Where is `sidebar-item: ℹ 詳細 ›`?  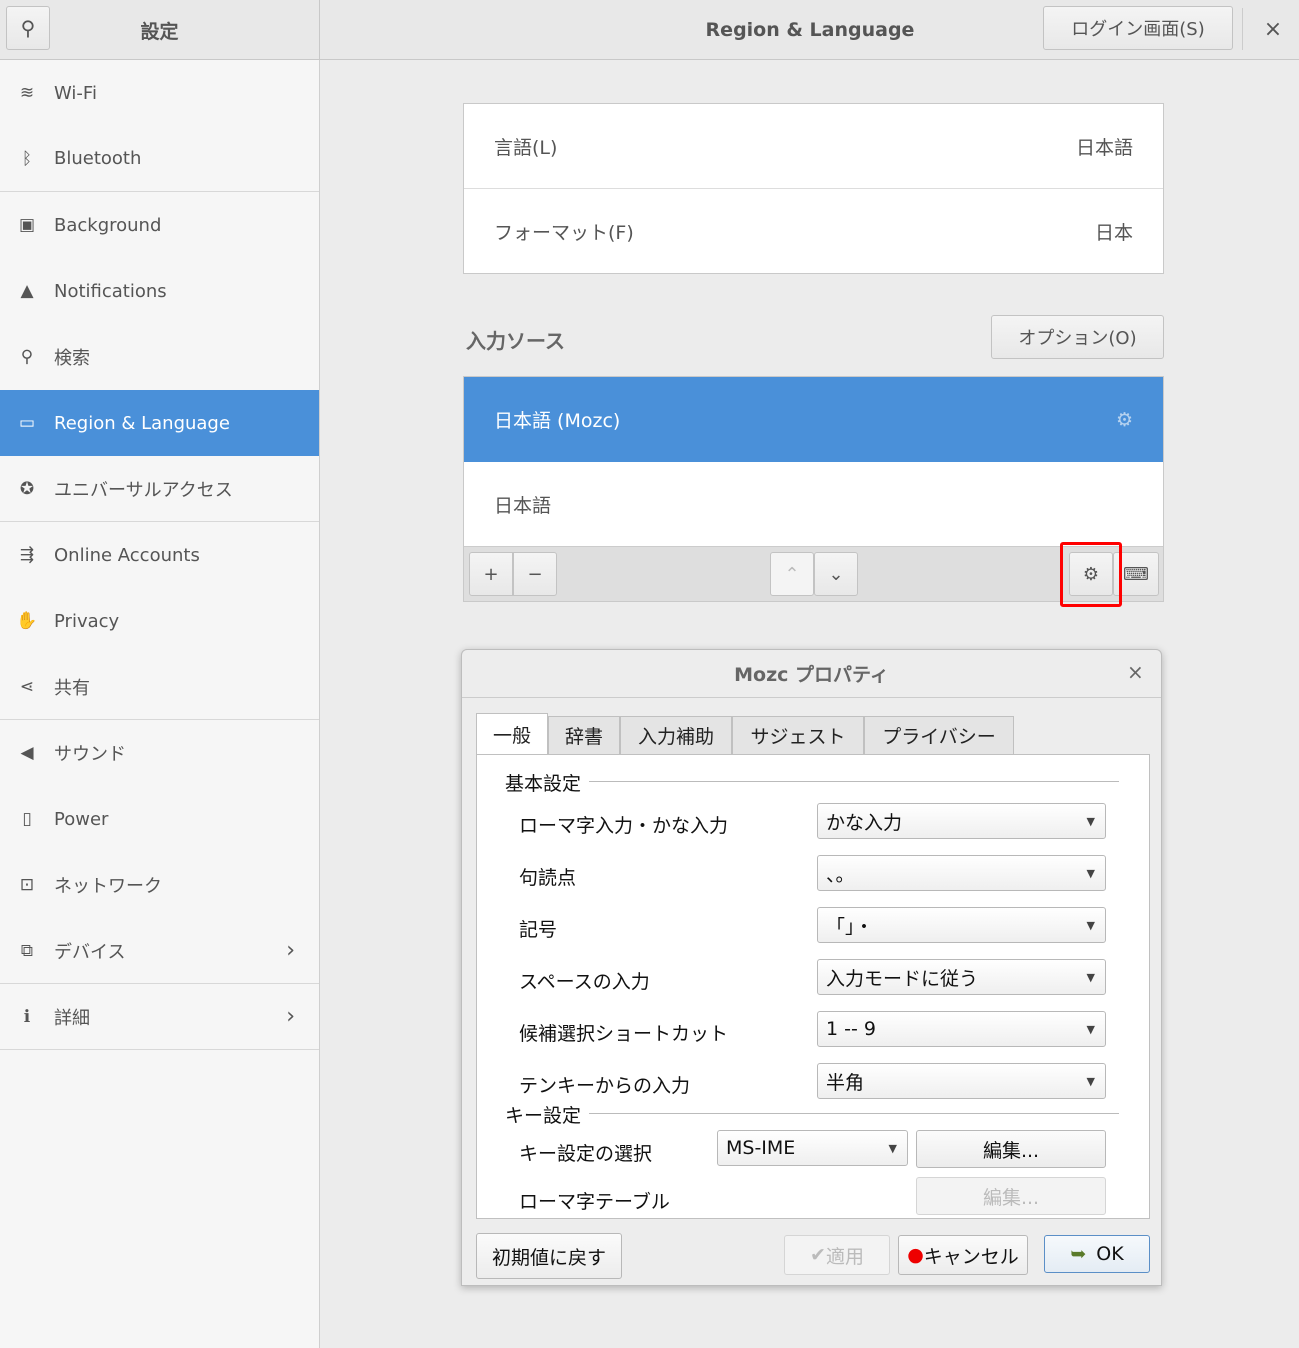
sidebar-item: ℹ 詳細 › is located at coordinates (159, 1017).